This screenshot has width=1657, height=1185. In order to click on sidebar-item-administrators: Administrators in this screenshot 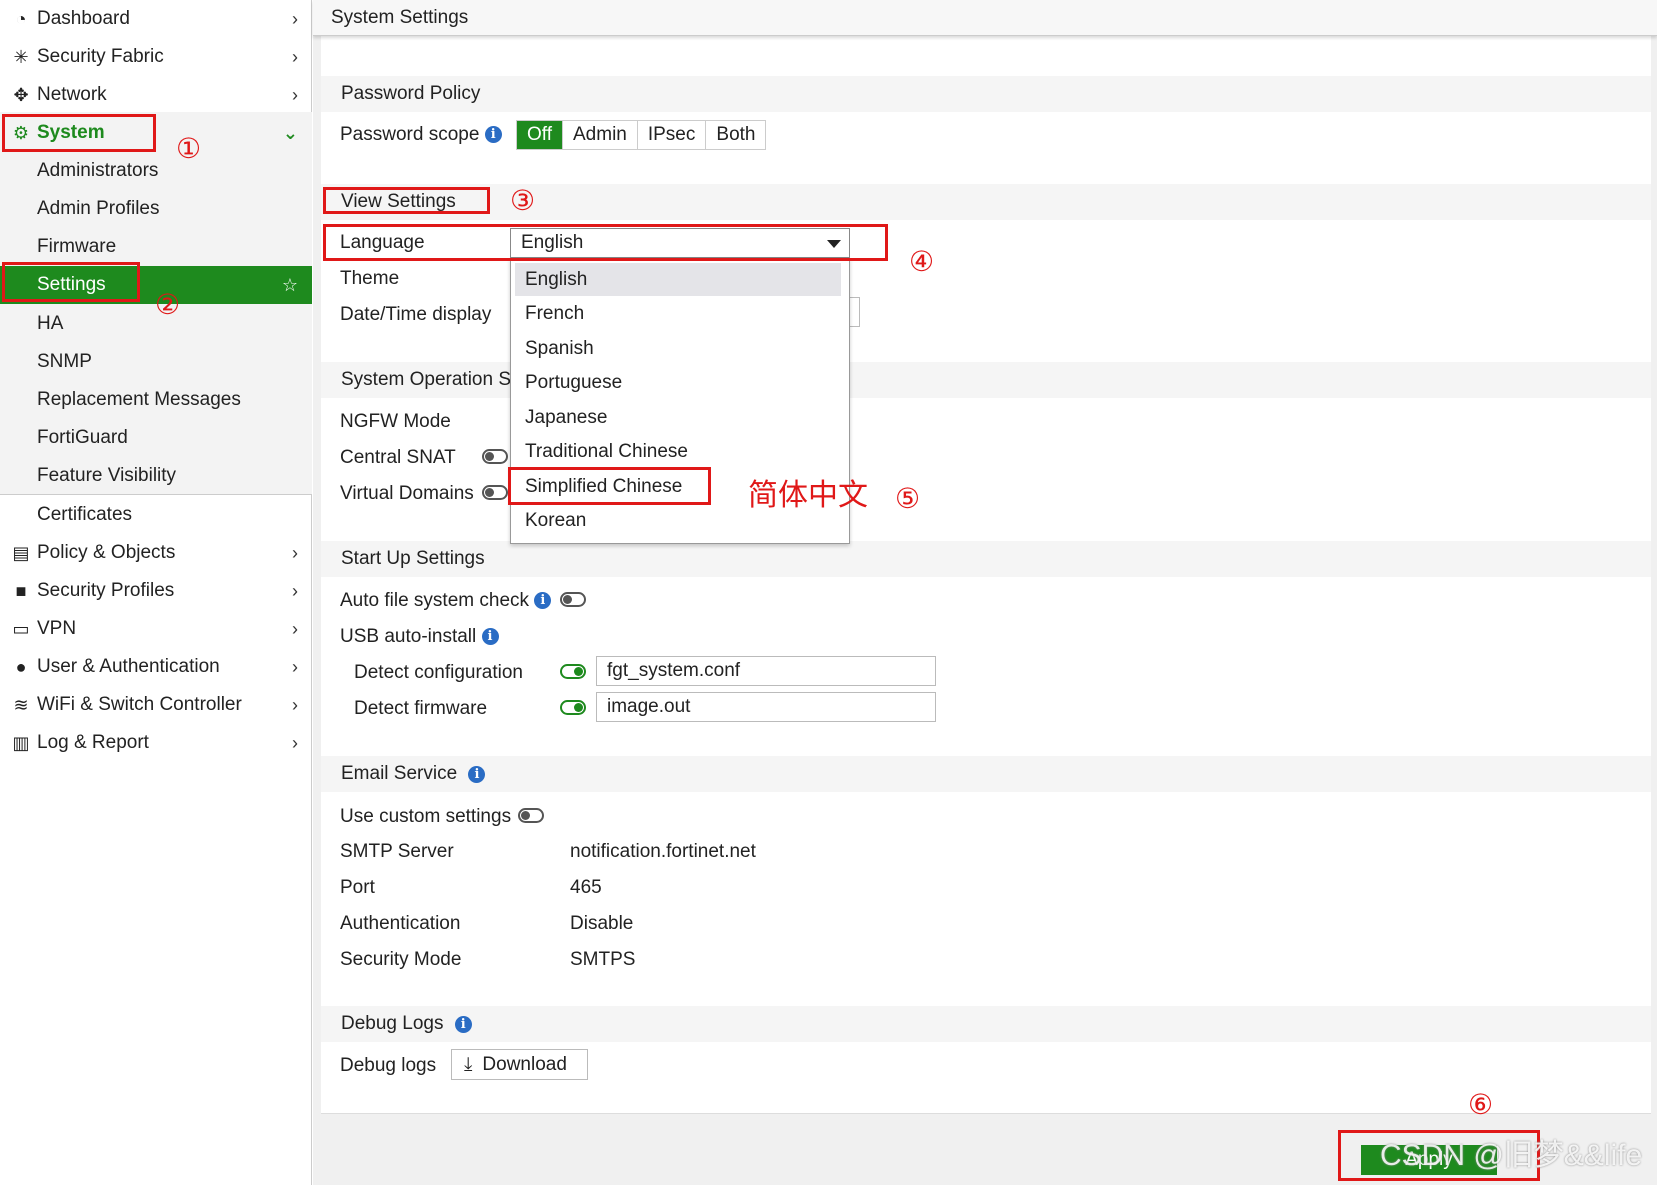, I will do `click(156, 171)`.